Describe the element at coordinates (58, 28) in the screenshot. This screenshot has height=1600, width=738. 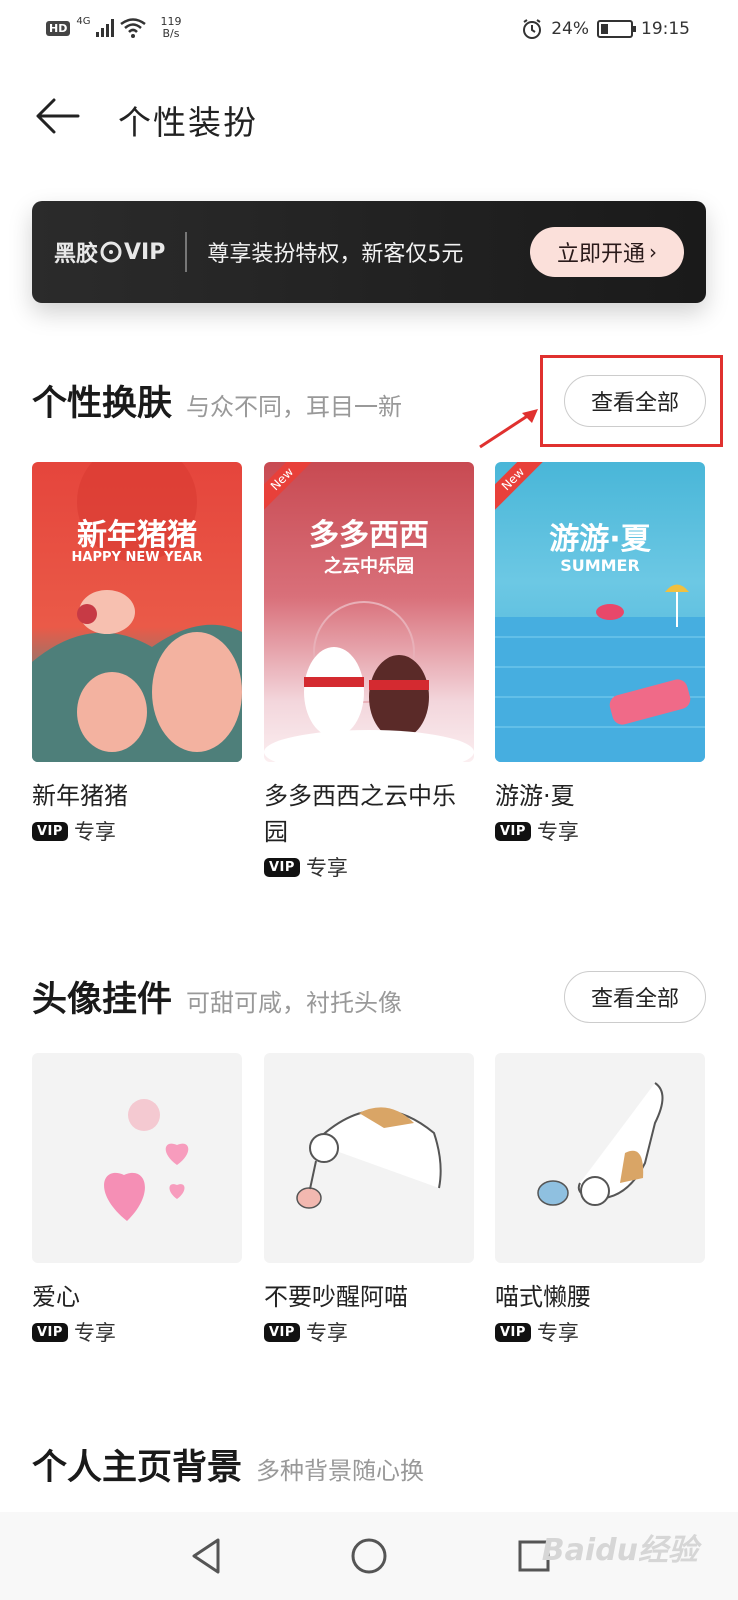
I see `hd-badge: HD` at that location.